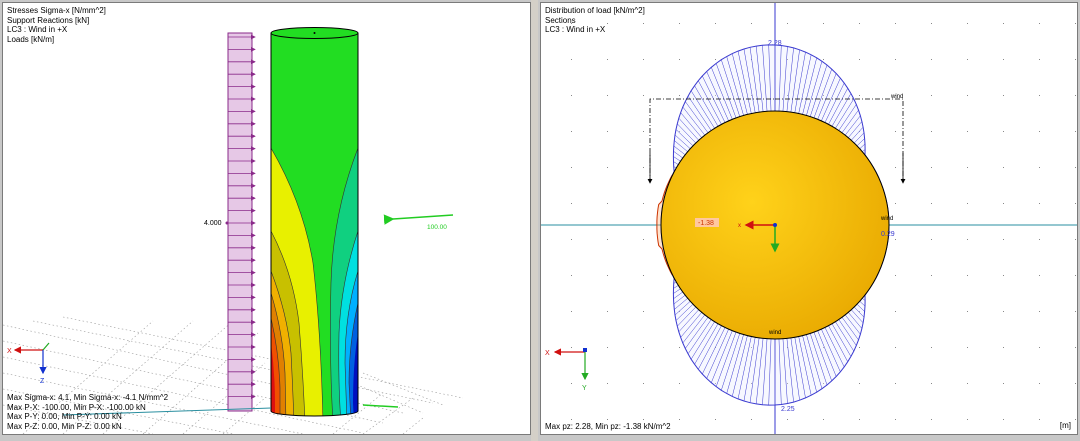 This screenshot has width=1080, height=441. Describe the element at coordinates (76, 407) in the screenshot. I see `footer-px: Max P-X: -100.00, Min P-X: -100.00 kN` at that location.